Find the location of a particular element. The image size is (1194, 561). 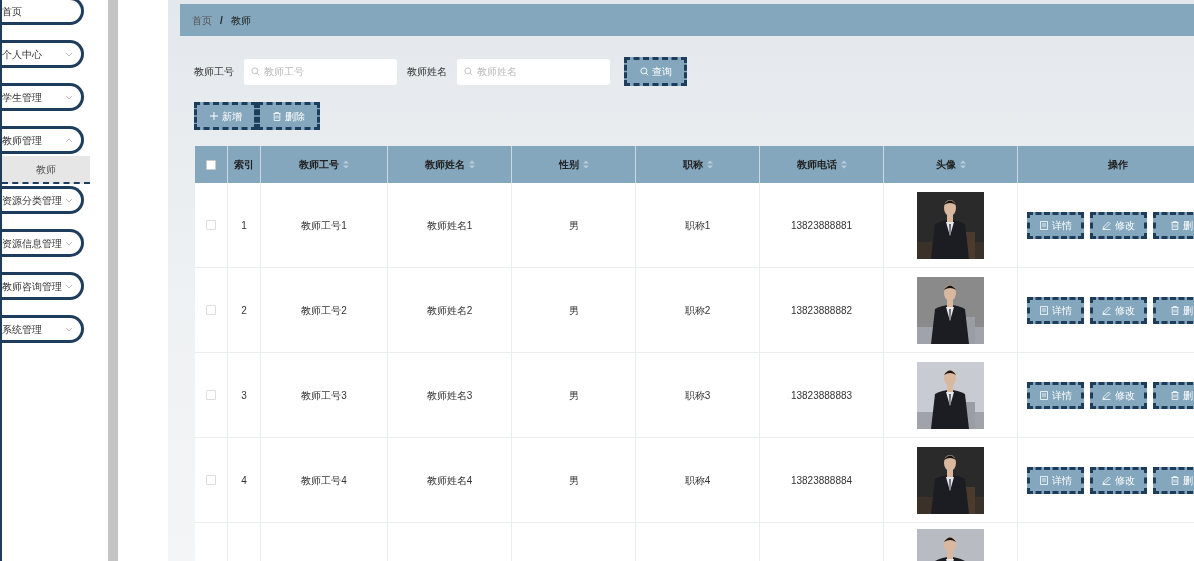

table-cell-text: 职称3 is located at coordinates (697, 395).